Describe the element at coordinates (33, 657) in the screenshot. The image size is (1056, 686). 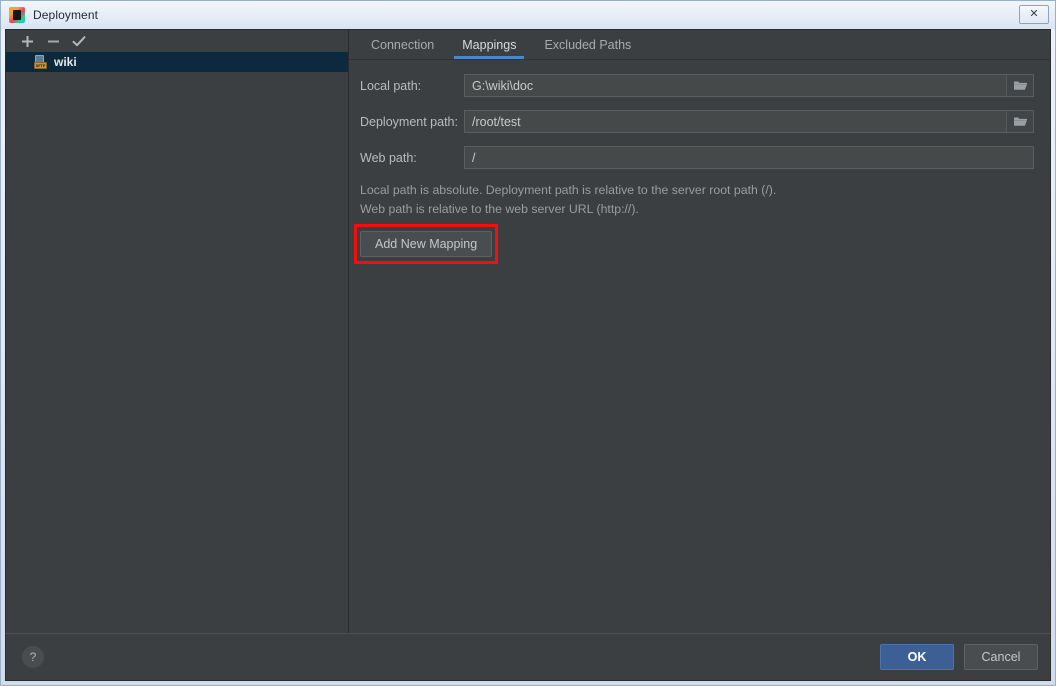
I see `help-icon: ?` at that location.